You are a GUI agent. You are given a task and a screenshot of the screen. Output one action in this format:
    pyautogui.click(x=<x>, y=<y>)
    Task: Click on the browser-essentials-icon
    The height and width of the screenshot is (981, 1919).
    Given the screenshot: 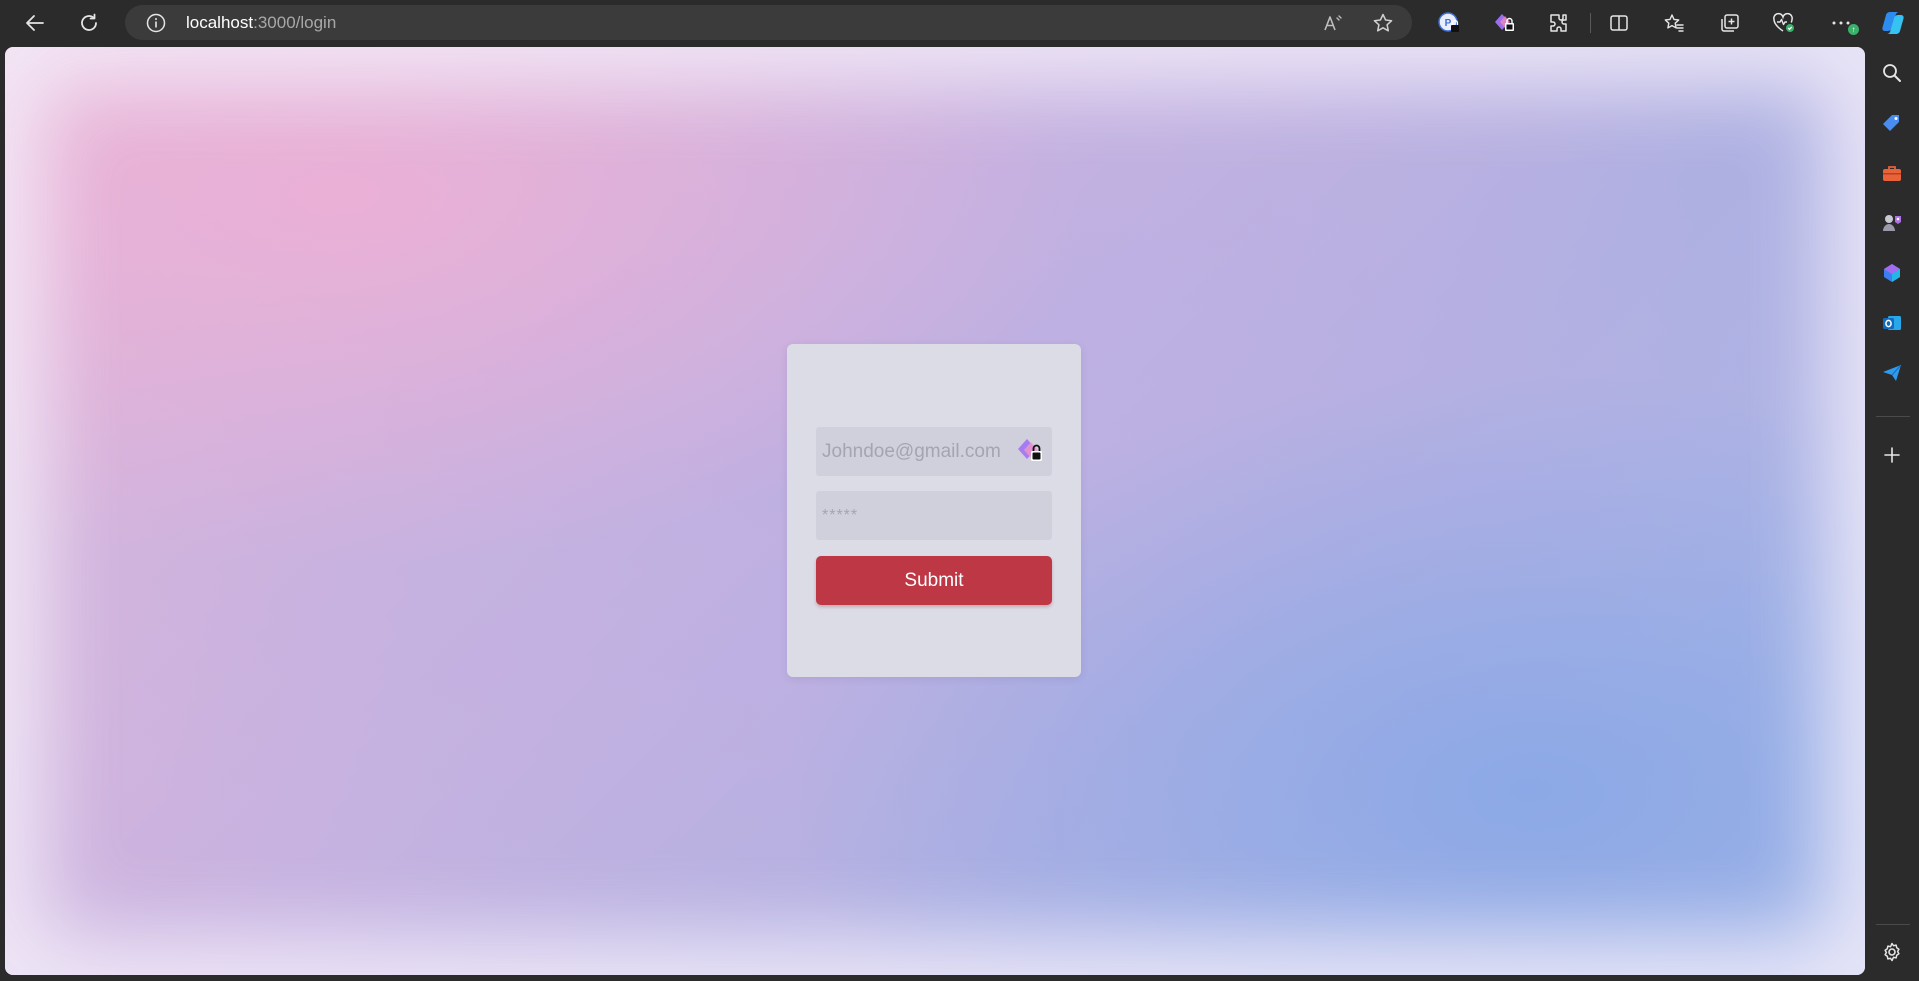 What is the action you would take?
    pyautogui.click(x=1784, y=23)
    